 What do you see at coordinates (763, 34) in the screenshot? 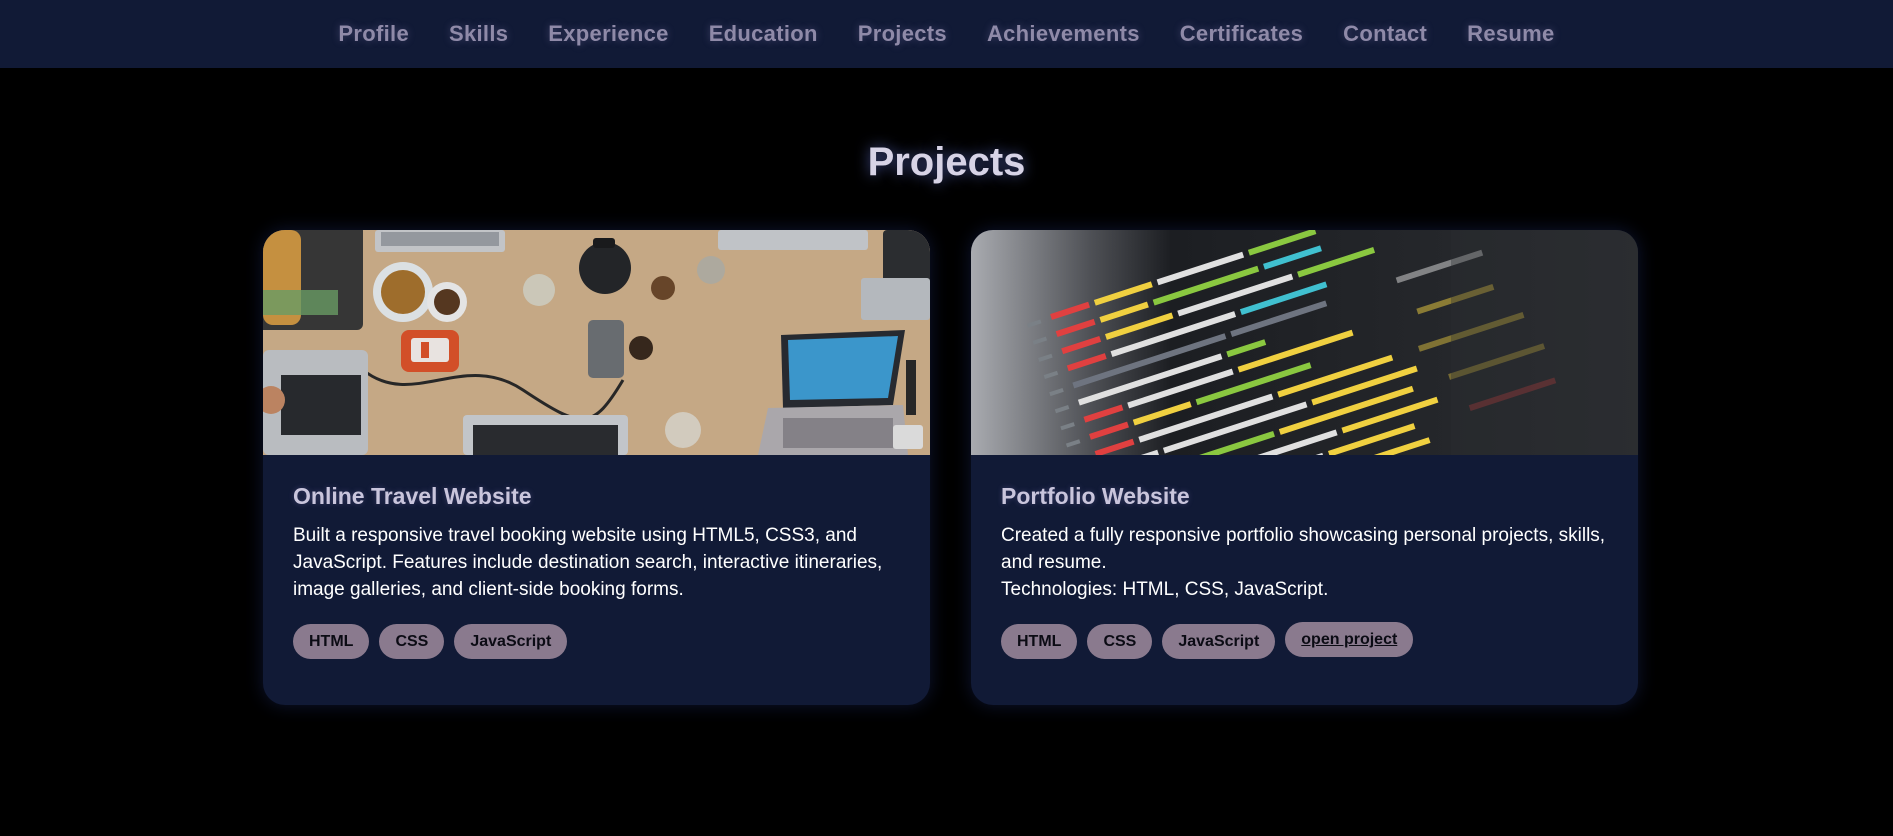
I see `nav-link-education: Education` at bounding box center [763, 34].